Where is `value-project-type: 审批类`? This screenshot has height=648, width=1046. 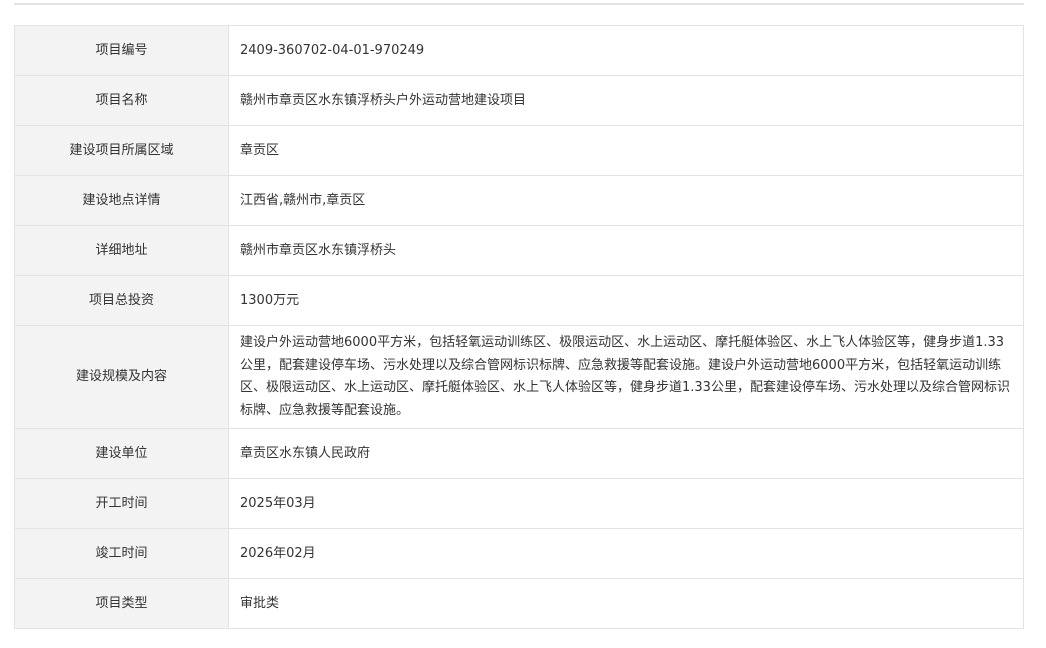 value-project-type: 审批类 is located at coordinates (626, 603).